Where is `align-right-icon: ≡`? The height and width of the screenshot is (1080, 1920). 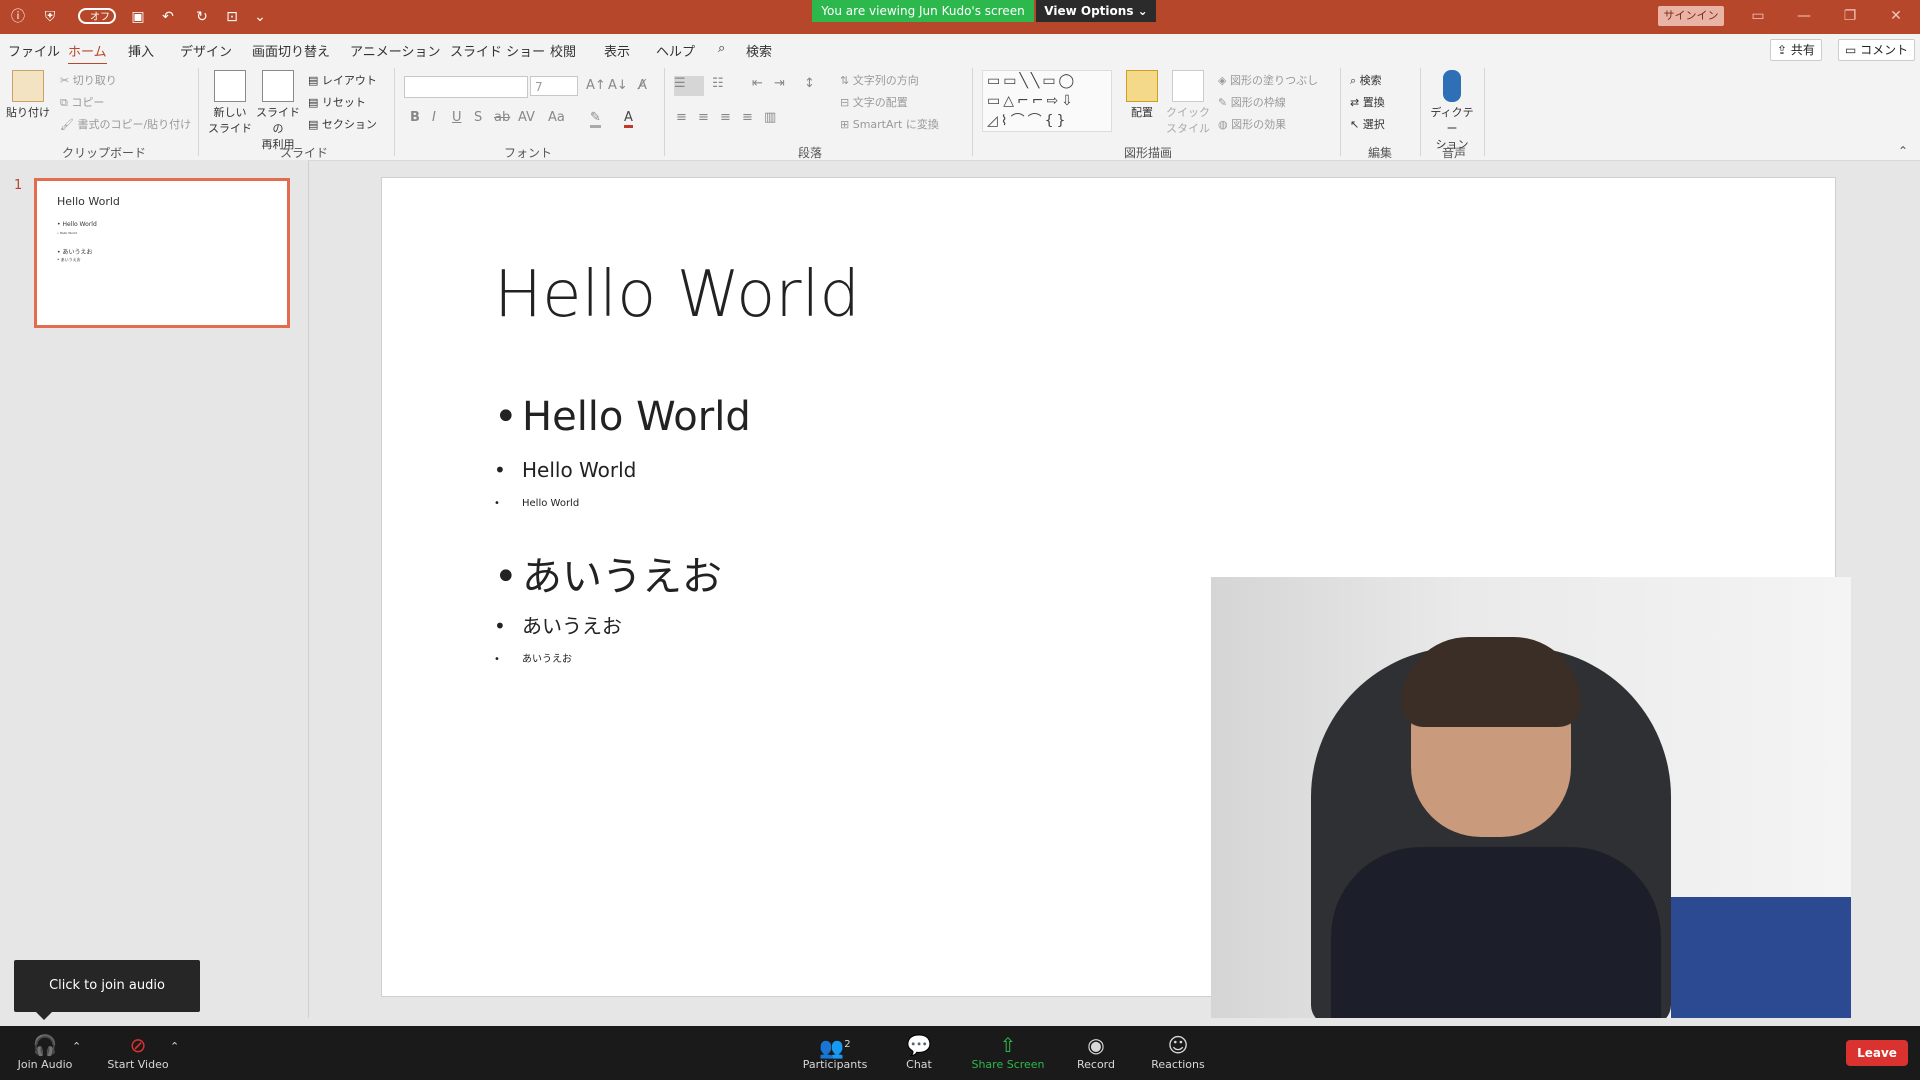
align-right-icon: ≡ is located at coordinates (725, 117).